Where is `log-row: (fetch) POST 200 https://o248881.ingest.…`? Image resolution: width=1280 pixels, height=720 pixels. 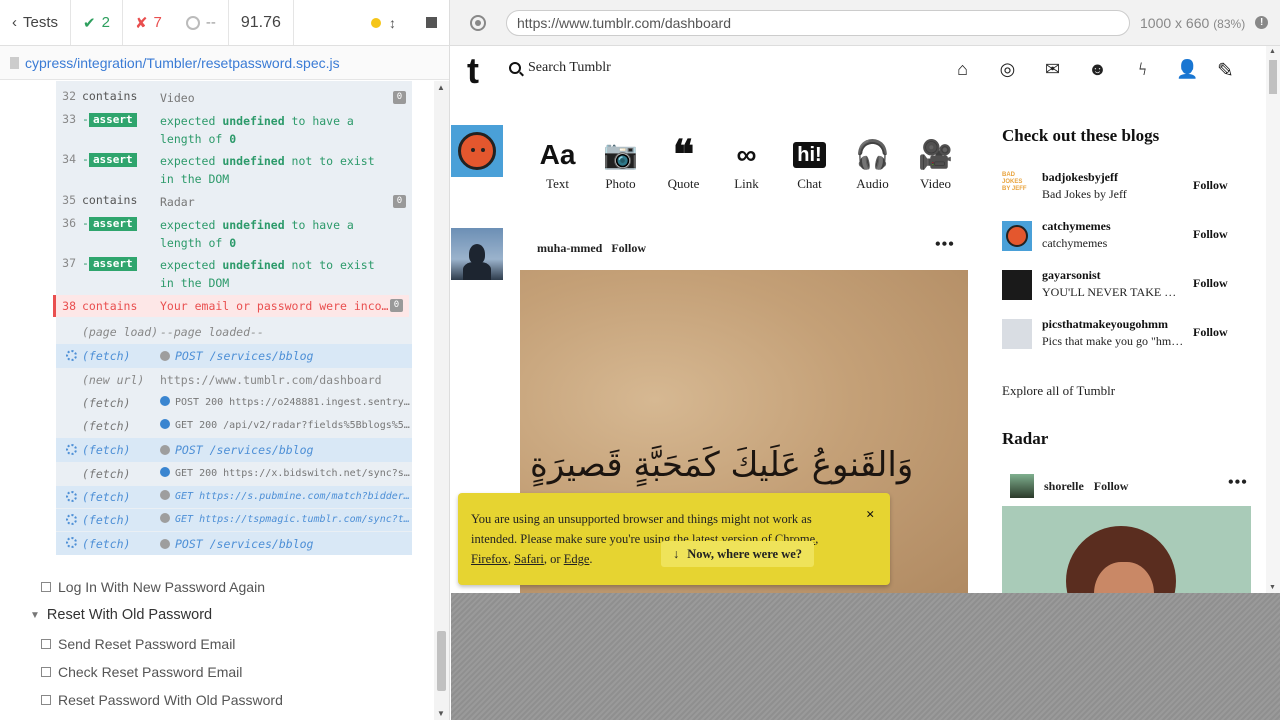
log-row: (fetch) POST 200 https://o248881.ingest.… is located at coordinates (234, 403).